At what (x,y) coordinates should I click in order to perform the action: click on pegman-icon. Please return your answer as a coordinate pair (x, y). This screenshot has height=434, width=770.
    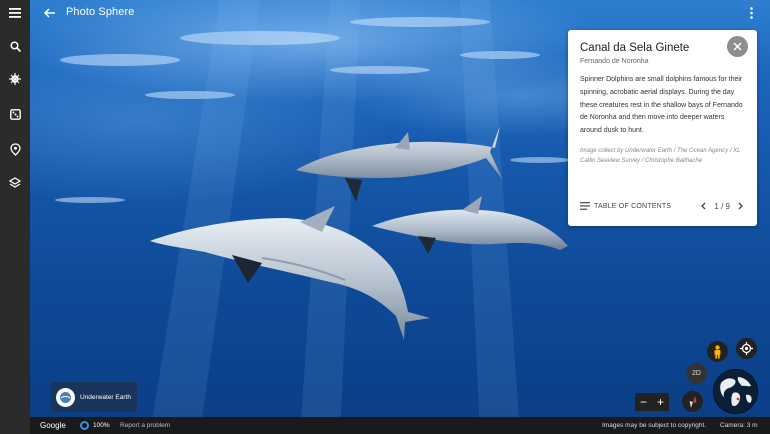
    Looking at the image, I should click on (717, 351).